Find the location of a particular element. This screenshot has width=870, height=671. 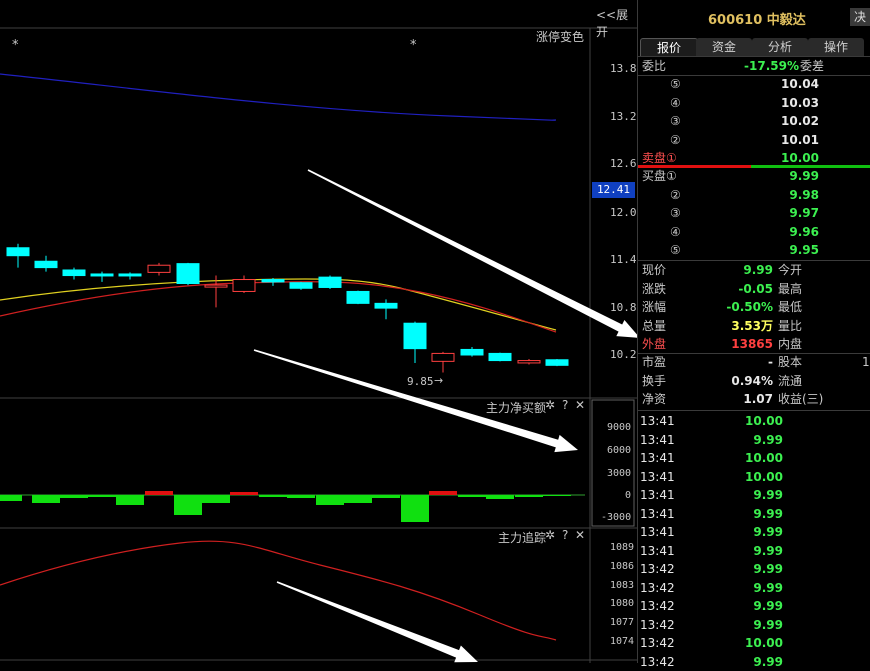

track-tick: 1077 is located at coordinates (622, 622).